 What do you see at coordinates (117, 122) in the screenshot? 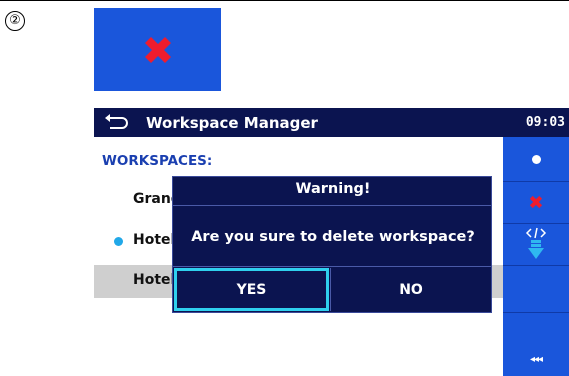
I see `back-icon` at bounding box center [117, 122].